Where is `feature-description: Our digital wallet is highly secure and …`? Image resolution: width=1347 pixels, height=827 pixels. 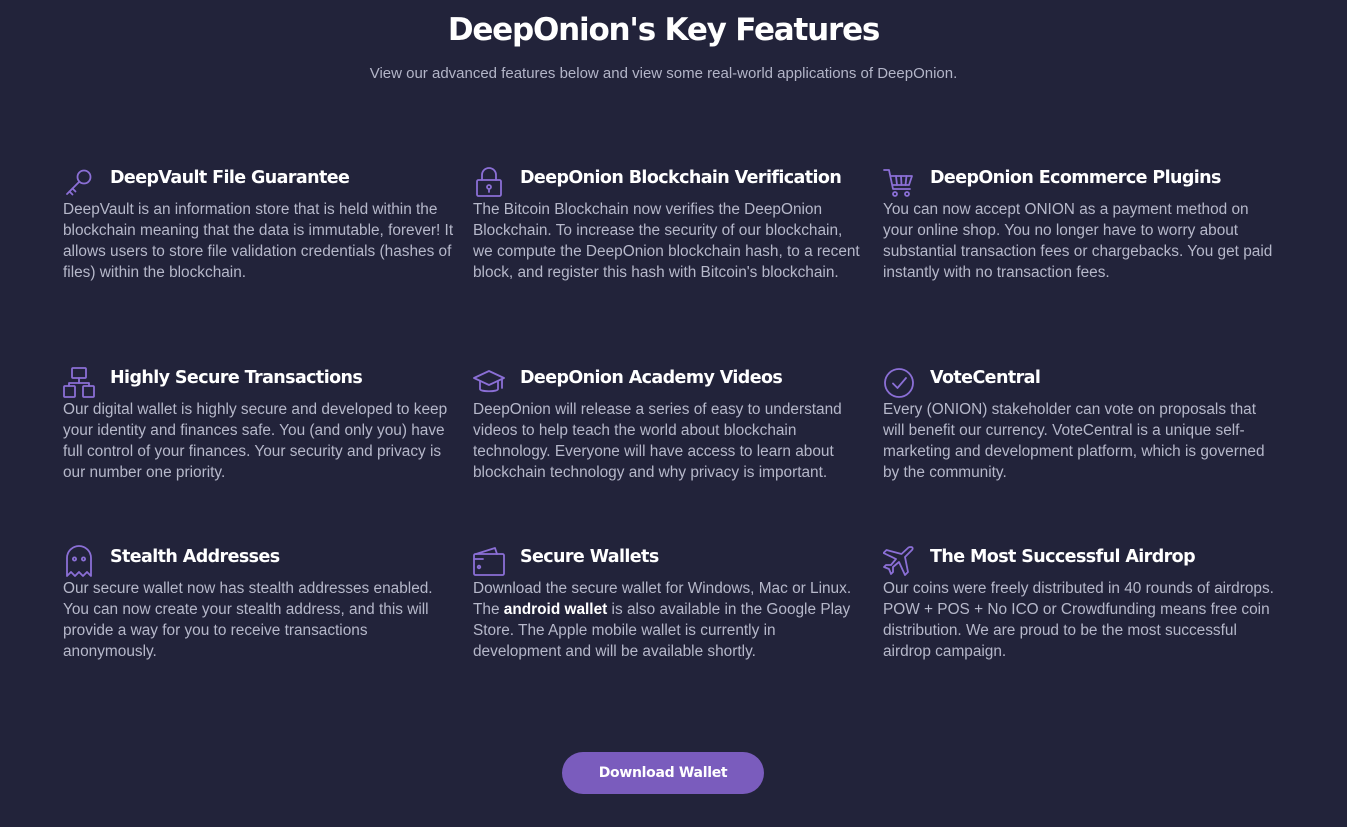
feature-description: Our digital wallet is highly secure and … is located at coordinates (255, 441).